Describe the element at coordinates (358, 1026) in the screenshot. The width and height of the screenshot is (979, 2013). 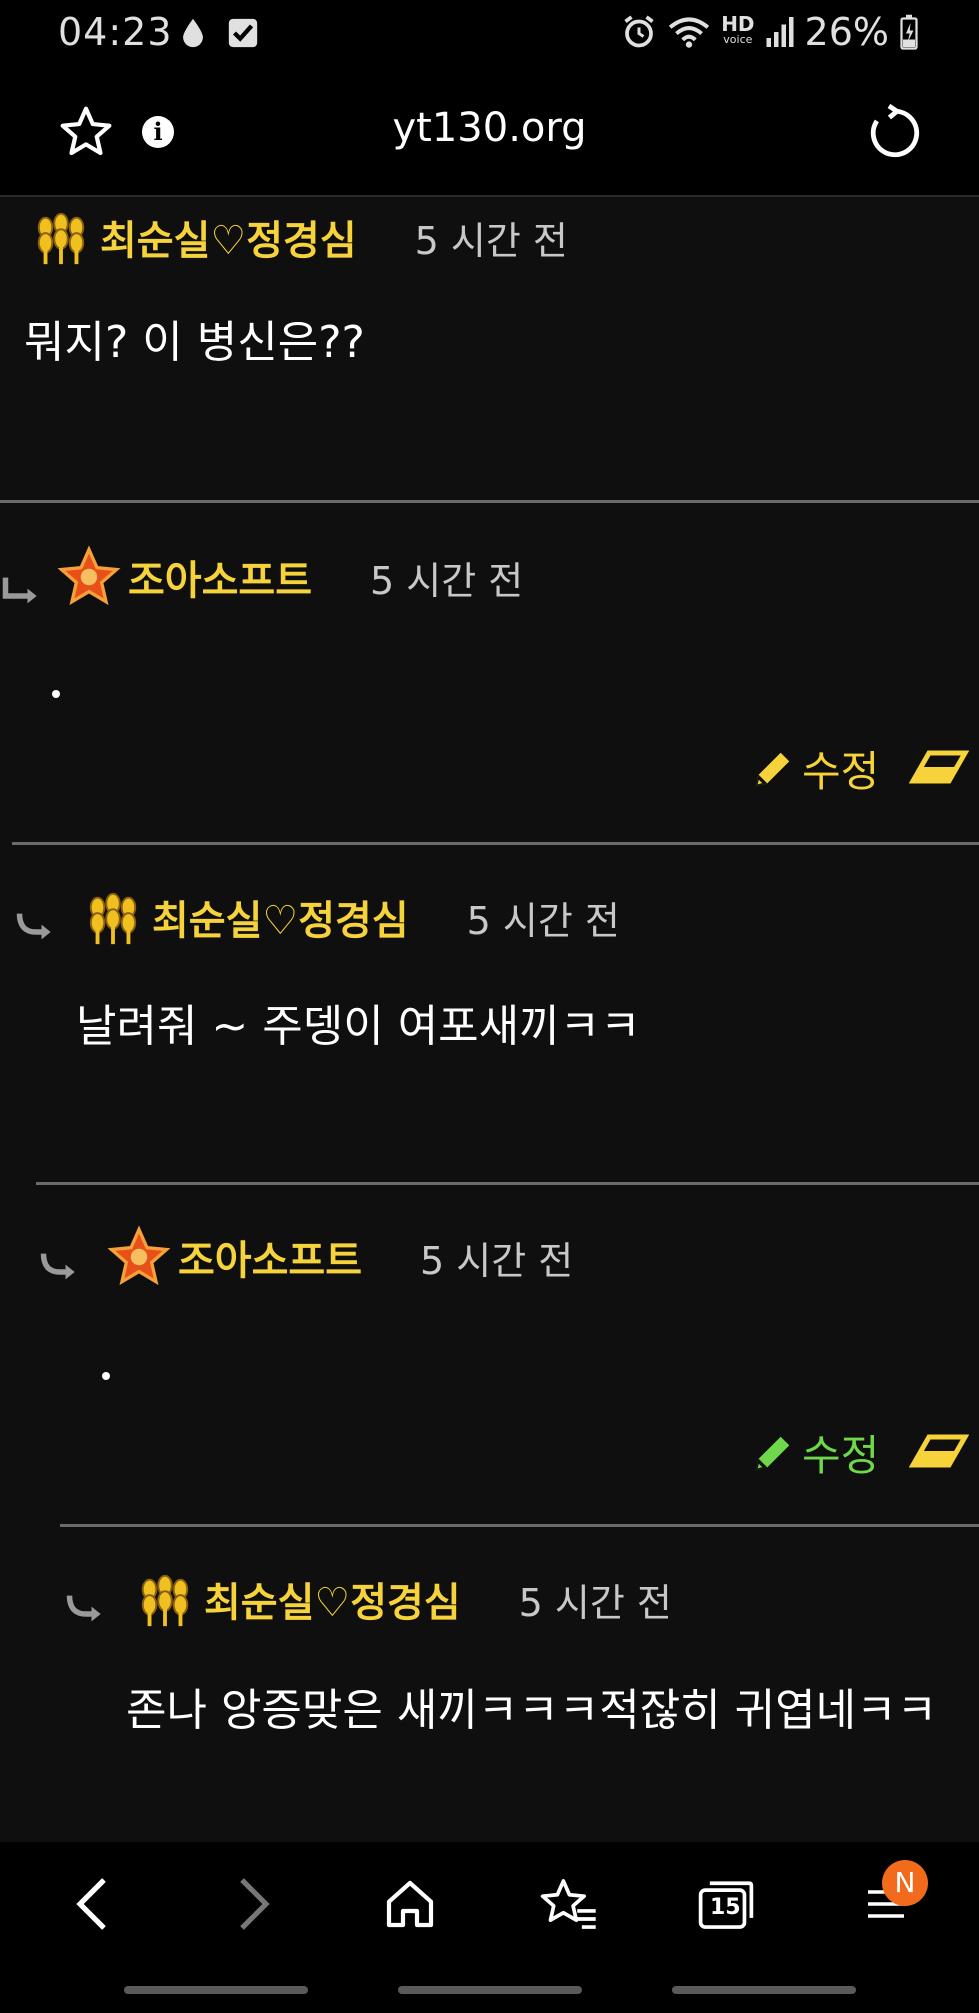
I see `comment-body: 날려줘 ~ 주뎅이 여포새끼ㅋㅋ` at that location.